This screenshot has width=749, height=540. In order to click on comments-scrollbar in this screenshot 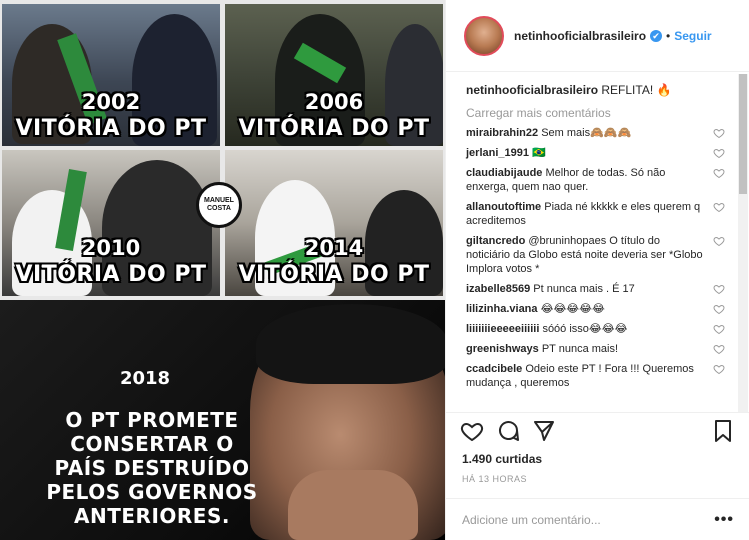, I will do `click(743, 243)`.